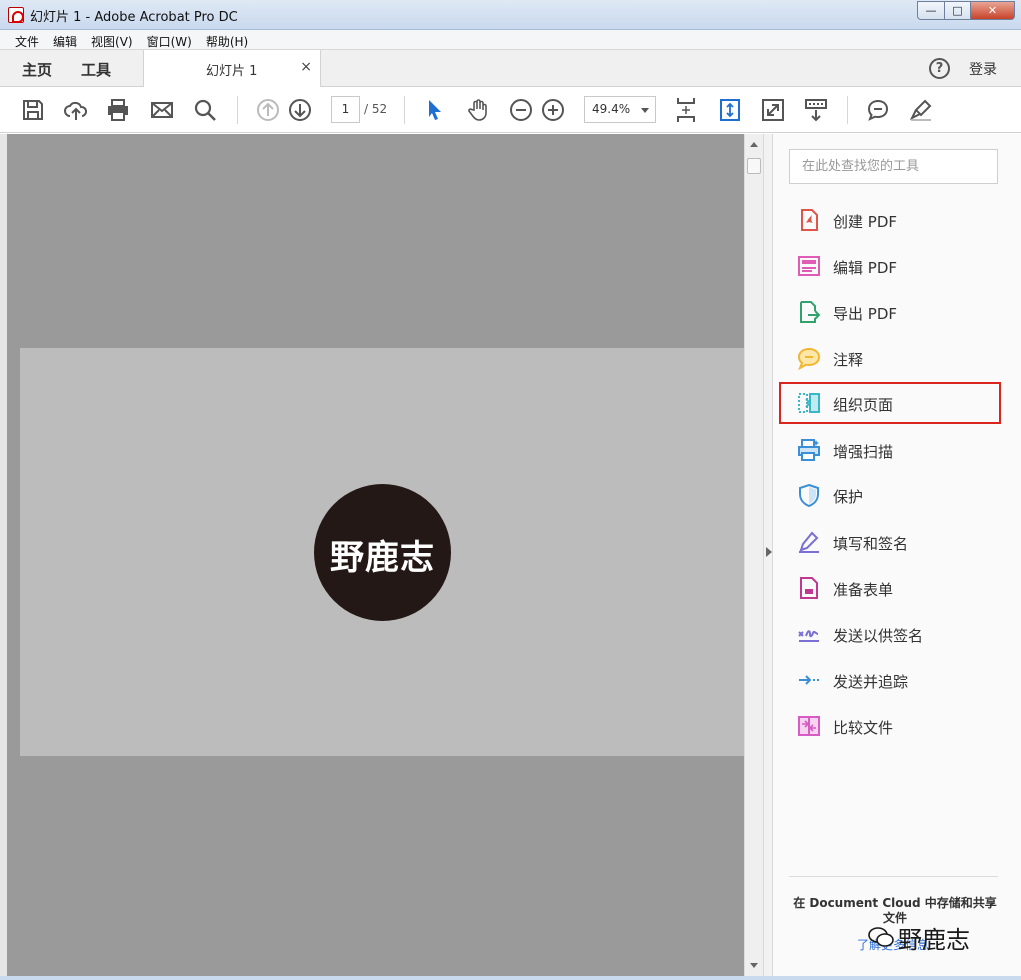 This screenshot has height=980, width=1021. Describe the element at coordinates (878, 636) in the screenshot. I see `tool-label: 发送以供签名` at that location.